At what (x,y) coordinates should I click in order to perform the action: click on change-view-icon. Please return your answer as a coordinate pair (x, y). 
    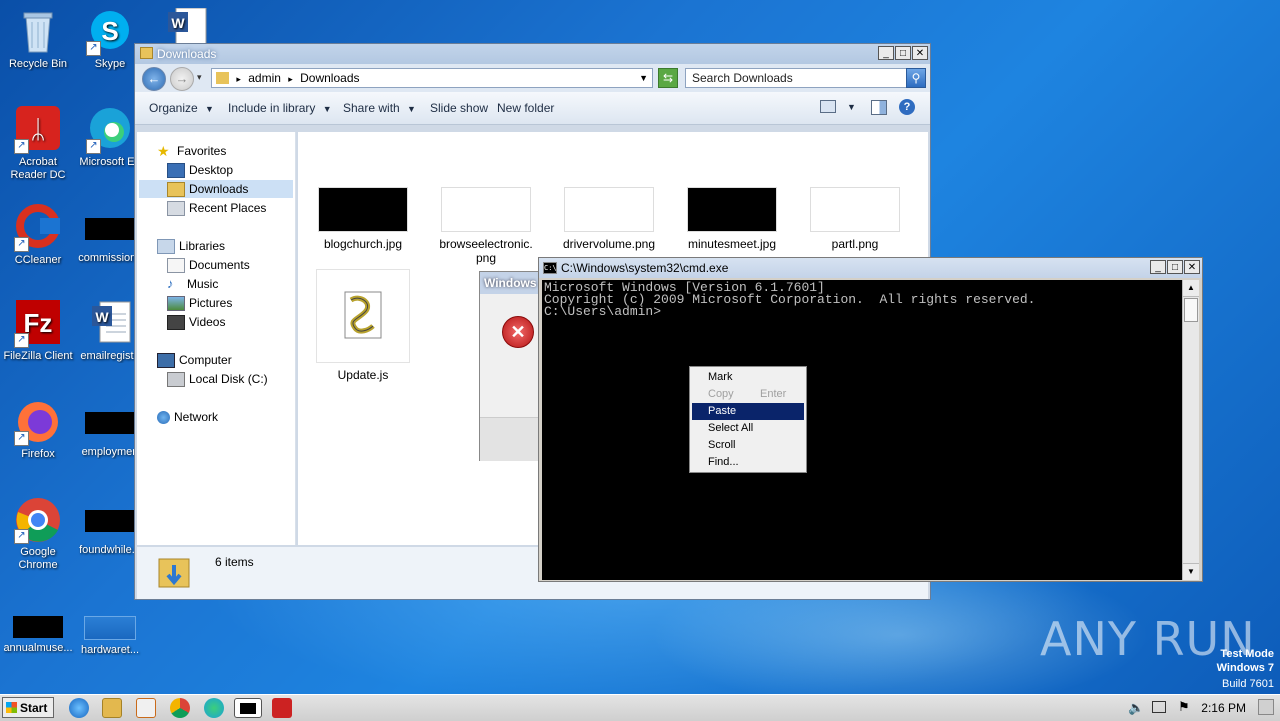
    Looking at the image, I should click on (828, 106).